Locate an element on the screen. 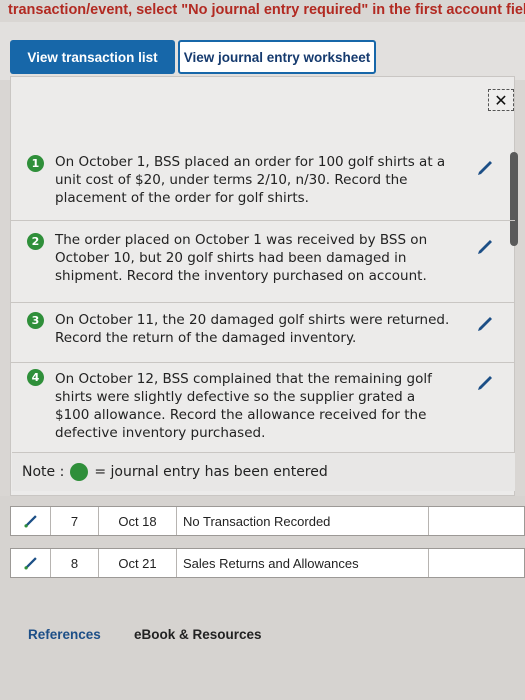 The image size is (525, 700). ebook-resources-link: eBook & Resources is located at coordinates (198, 634).